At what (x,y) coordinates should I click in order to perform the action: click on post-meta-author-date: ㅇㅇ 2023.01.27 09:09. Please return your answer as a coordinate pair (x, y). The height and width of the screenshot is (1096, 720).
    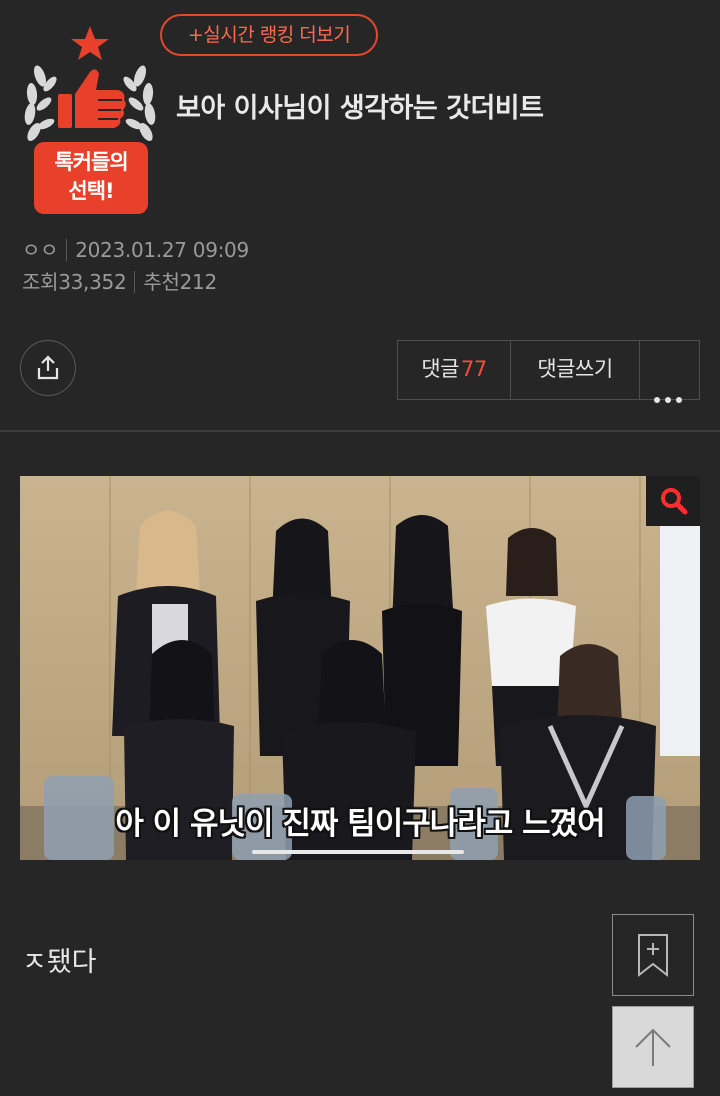
    Looking at the image, I should click on (135, 248).